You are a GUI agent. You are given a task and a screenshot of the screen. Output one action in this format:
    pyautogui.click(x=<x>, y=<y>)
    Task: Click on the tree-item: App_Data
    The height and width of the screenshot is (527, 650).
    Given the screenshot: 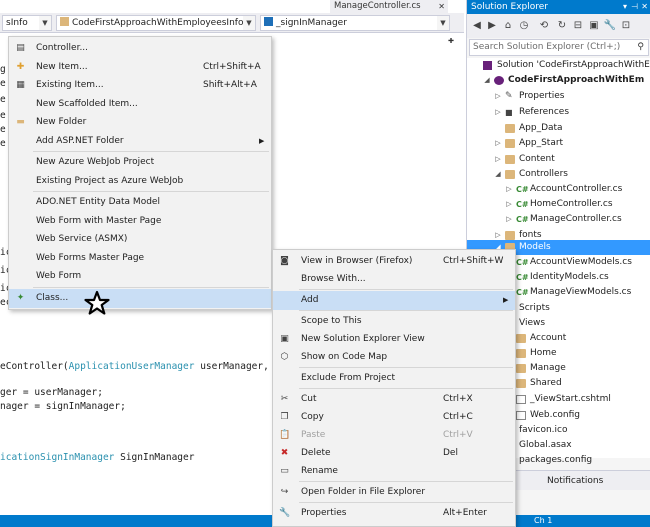 What is the action you would take?
    pyautogui.click(x=558, y=128)
    